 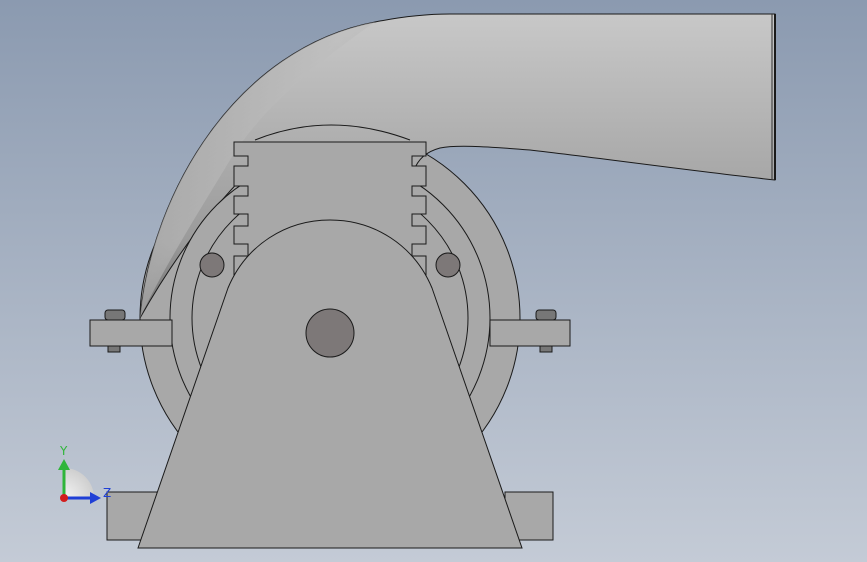 What do you see at coordinates (115, 315) in the screenshot?
I see `bolt-head-left-top` at bounding box center [115, 315].